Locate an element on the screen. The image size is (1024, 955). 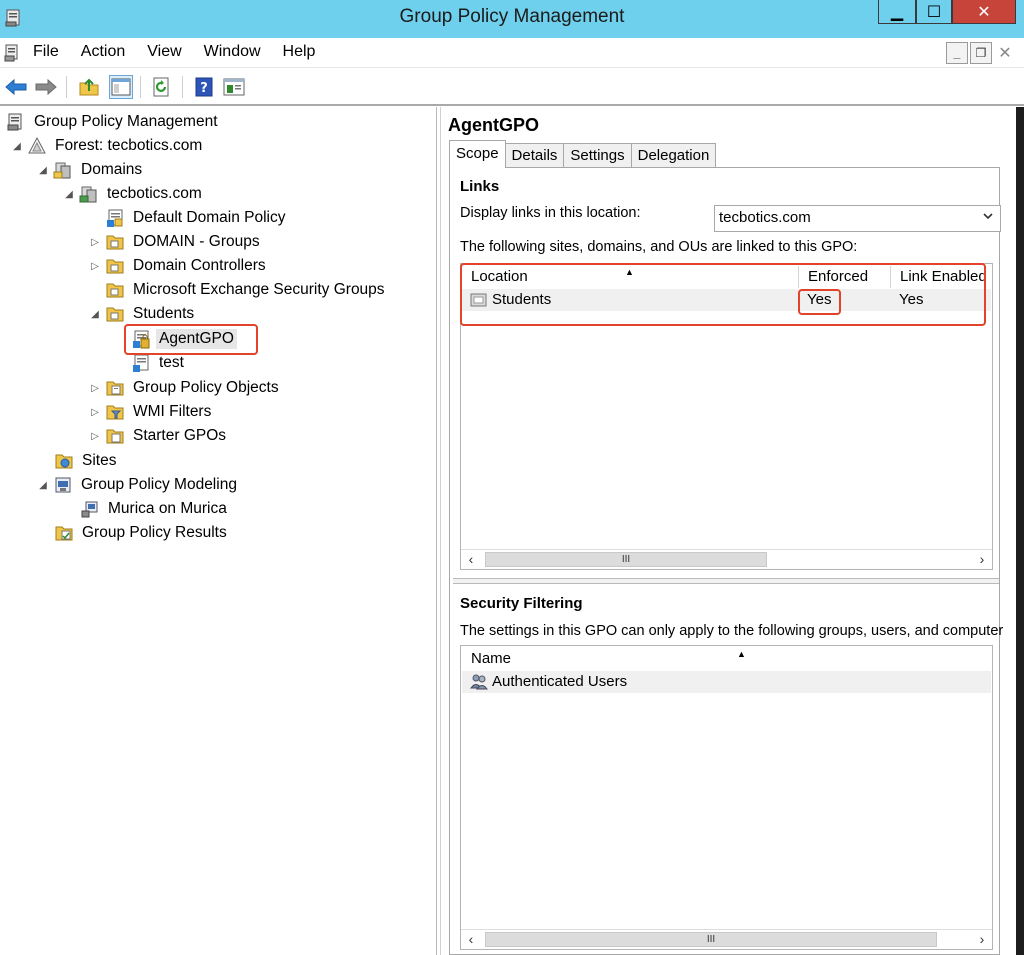
tree-label: Default Domain Policy is located at coordinates (209, 217).